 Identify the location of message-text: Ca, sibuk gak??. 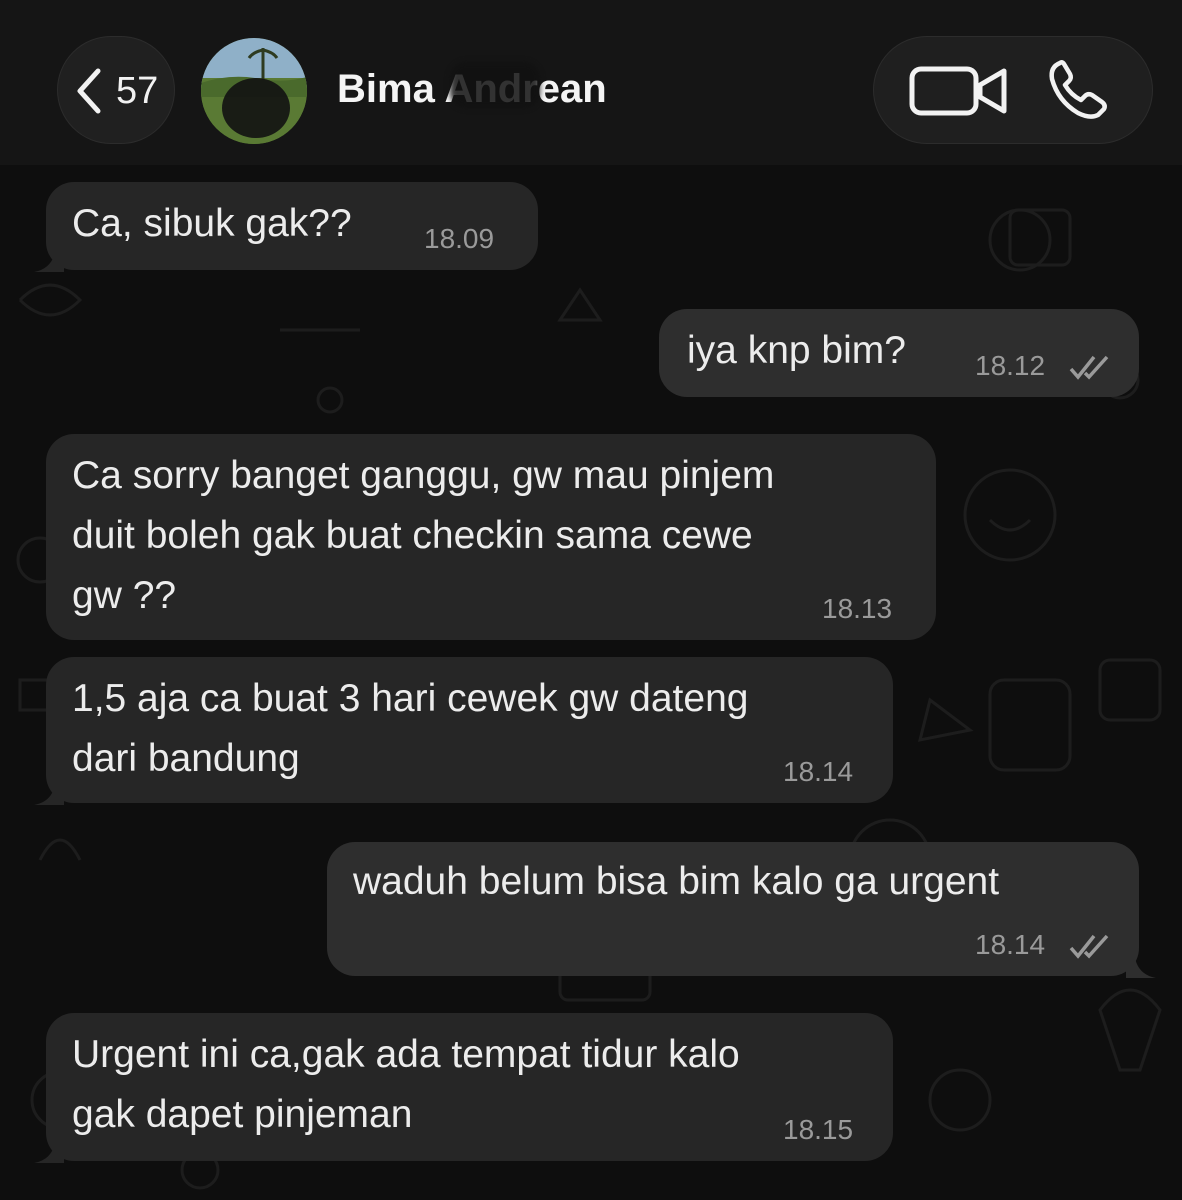
(212, 223).